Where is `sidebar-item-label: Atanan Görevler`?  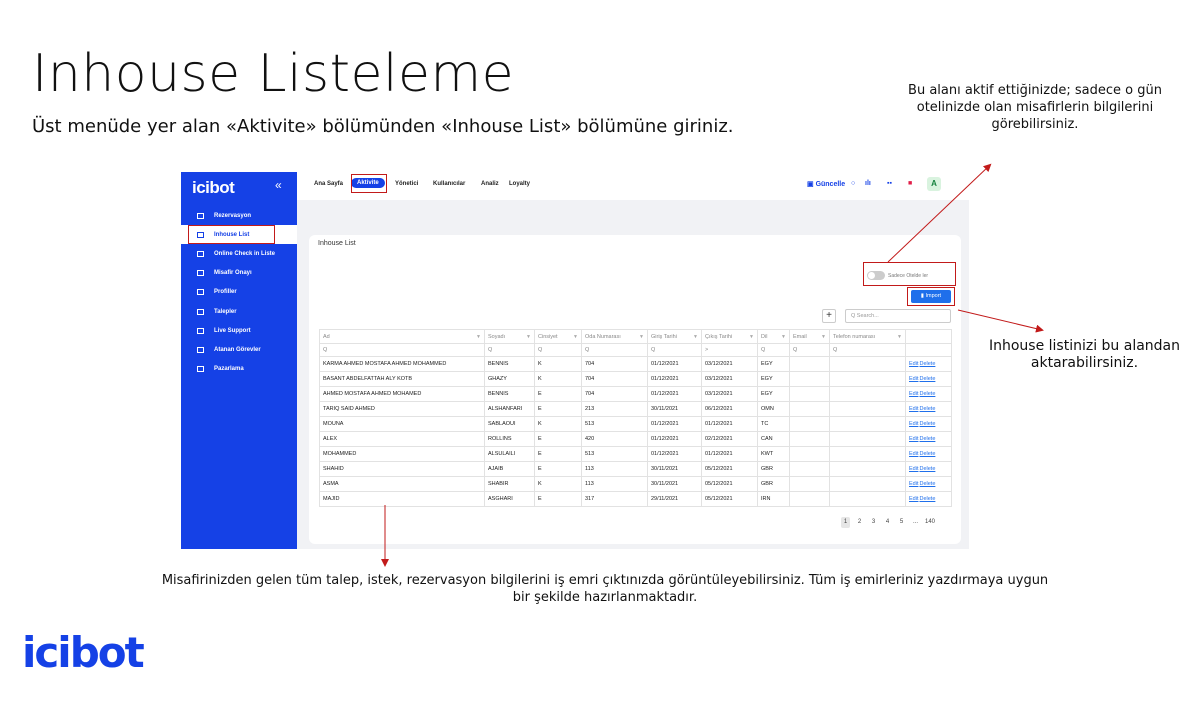 sidebar-item-label: Atanan Görevler is located at coordinates (237, 349).